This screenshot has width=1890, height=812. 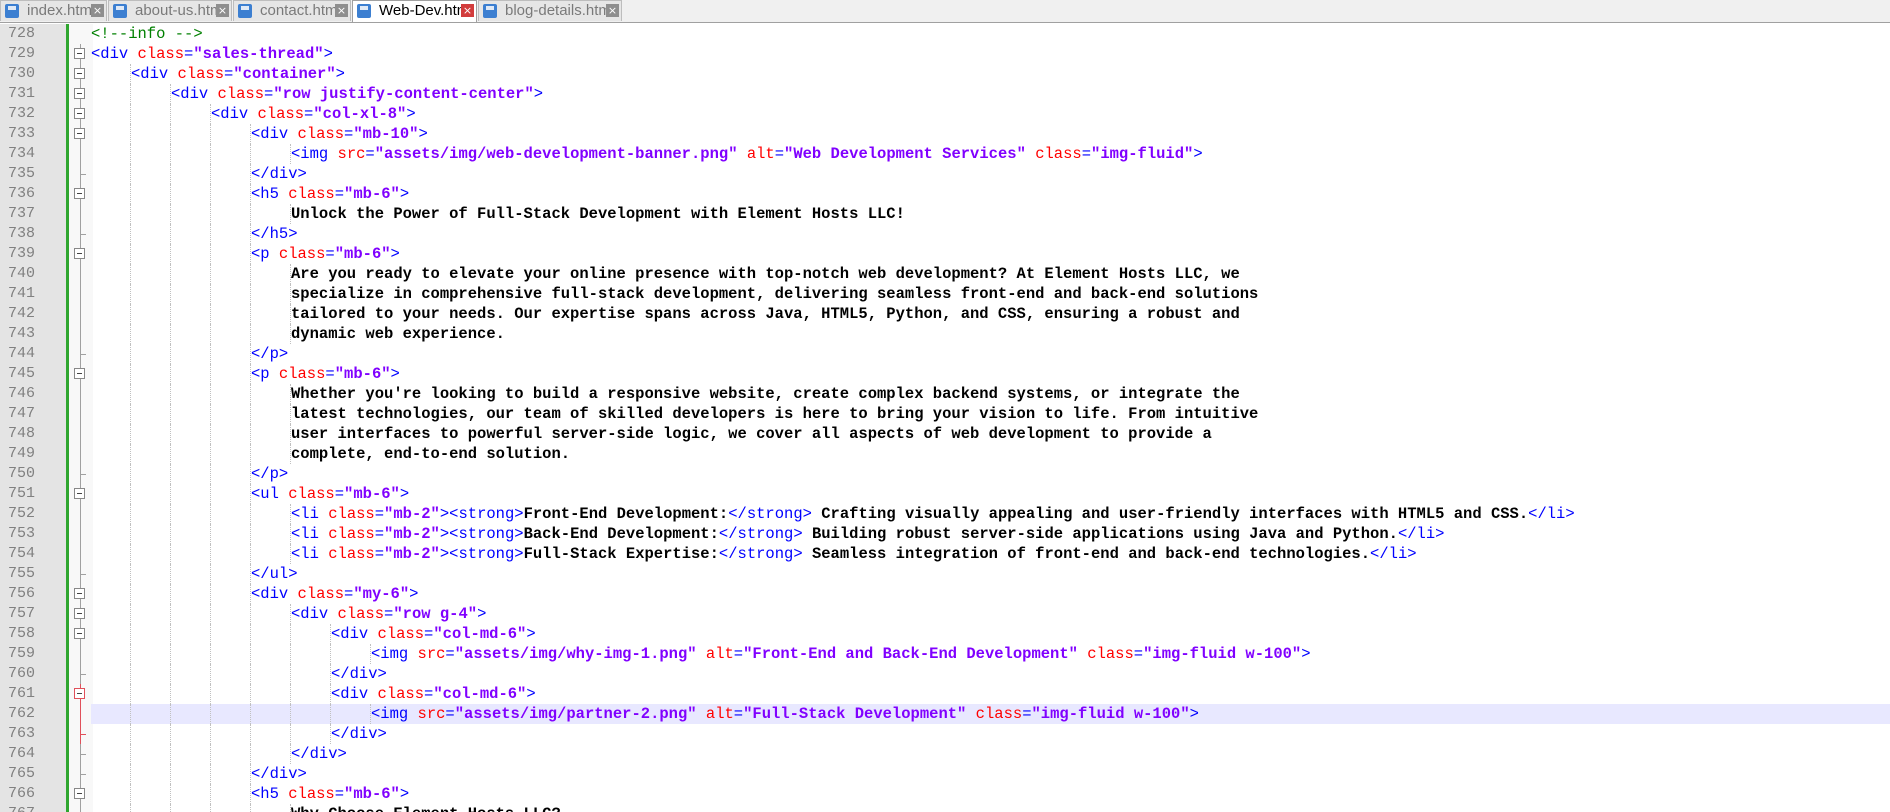 I want to click on code-text: </ul>, so click(x=990, y=574).